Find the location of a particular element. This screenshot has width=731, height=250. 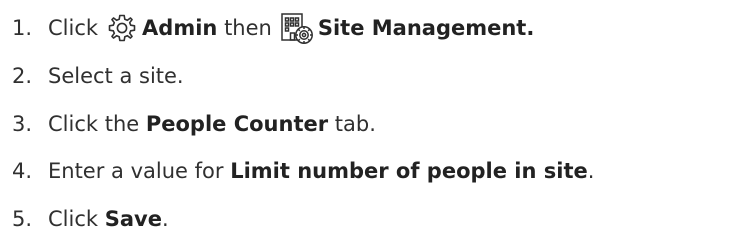

step-2: 2. Select a site. is located at coordinates (98, 76).